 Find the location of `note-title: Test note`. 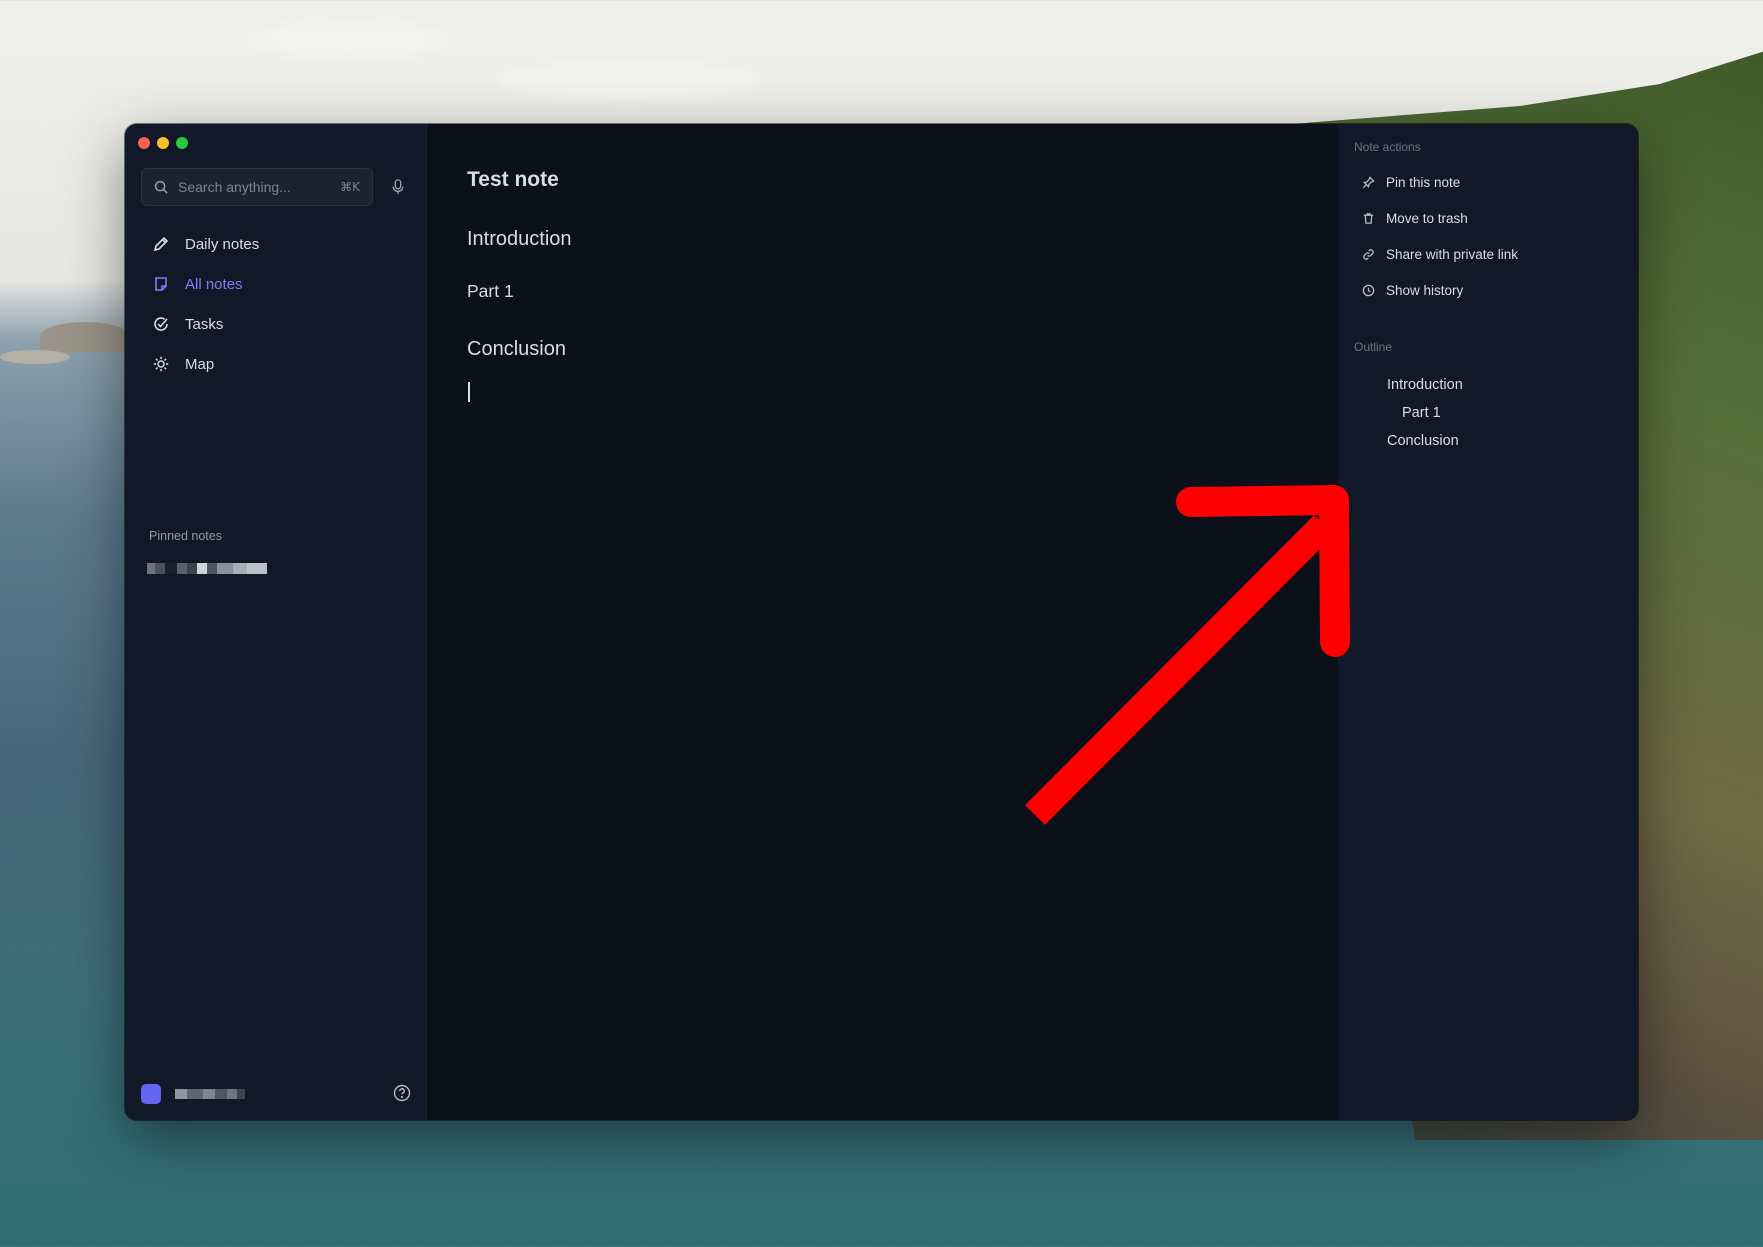

note-title: Test note is located at coordinates (513, 180).